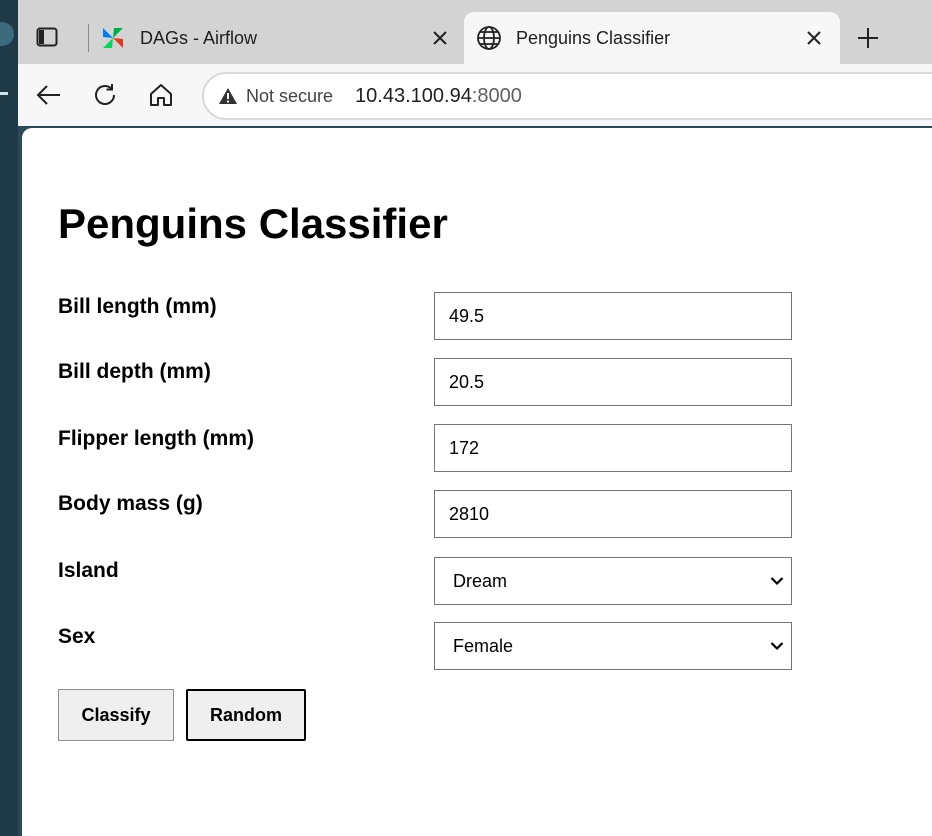  I want to click on desktop-left-edge, so click(9, 418).